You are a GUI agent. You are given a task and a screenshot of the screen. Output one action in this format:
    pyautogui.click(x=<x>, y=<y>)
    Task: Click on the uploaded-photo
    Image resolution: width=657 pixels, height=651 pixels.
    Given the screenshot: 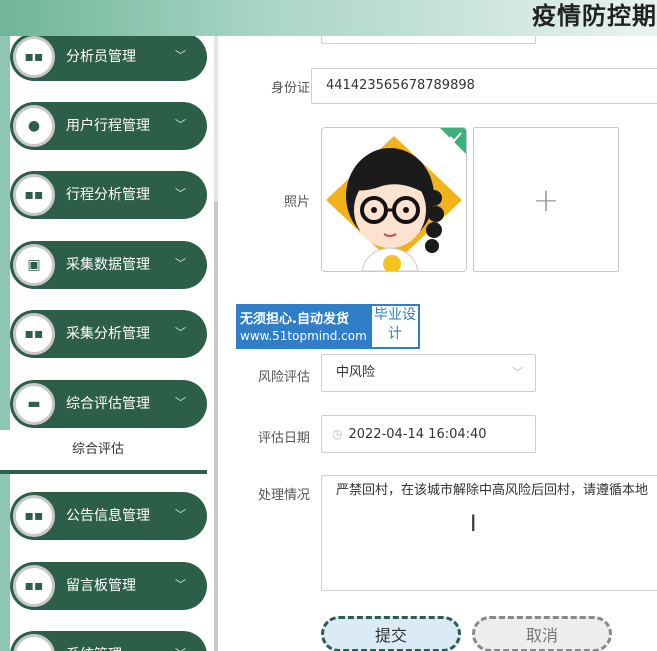 What is the action you would take?
    pyautogui.click(x=394, y=199)
    